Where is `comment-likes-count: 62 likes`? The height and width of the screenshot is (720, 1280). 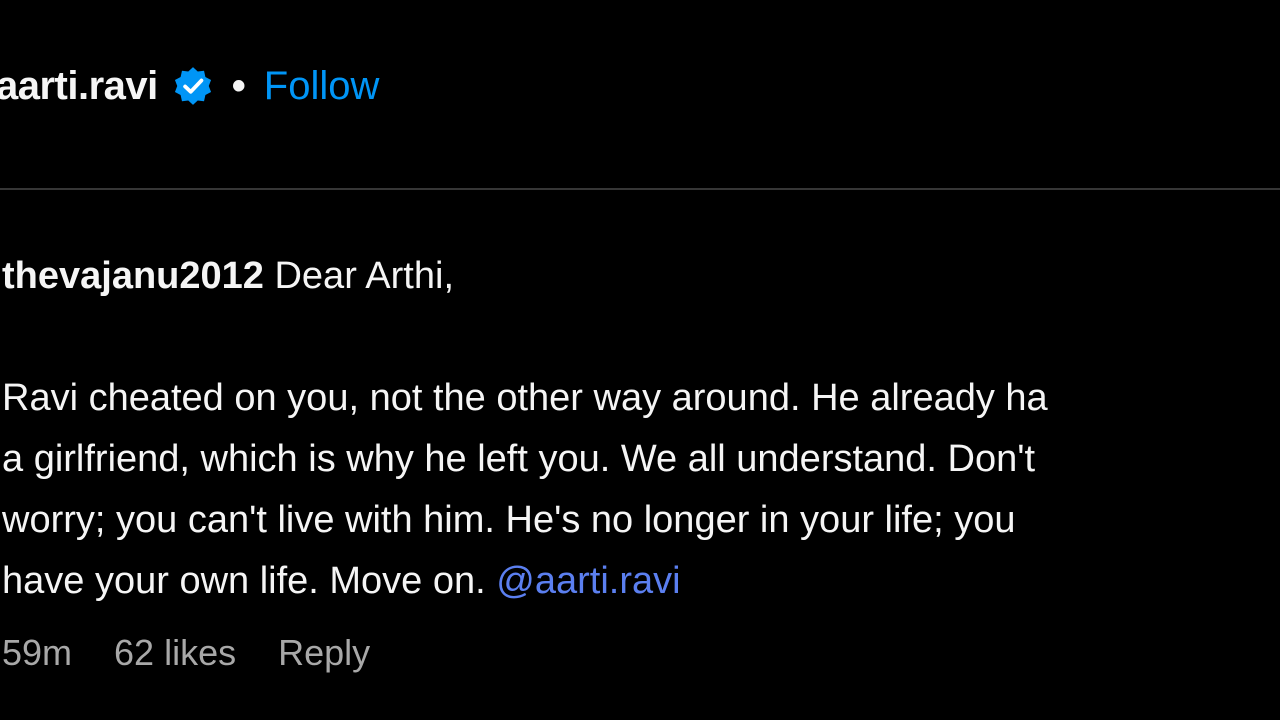 comment-likes-count: 62 likes is located at coordinates (175, 653).